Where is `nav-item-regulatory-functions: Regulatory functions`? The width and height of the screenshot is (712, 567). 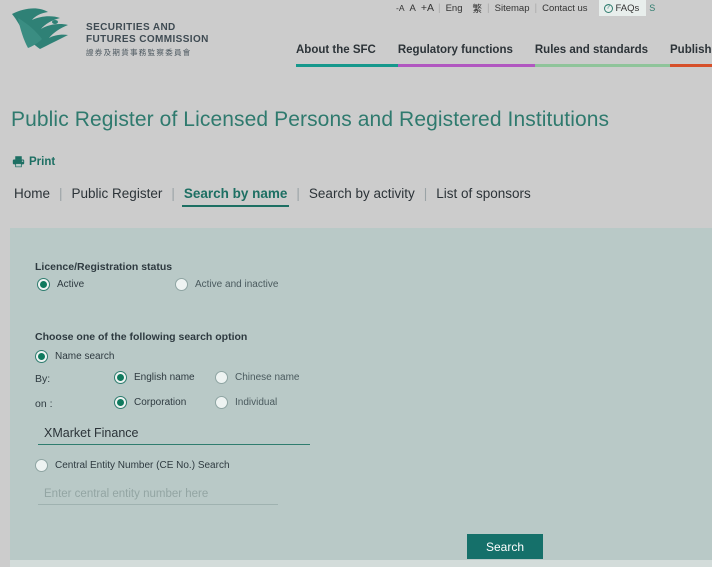 nav-item-regulatory-functions: Regulatory functions is located at coordinates (466, 55).